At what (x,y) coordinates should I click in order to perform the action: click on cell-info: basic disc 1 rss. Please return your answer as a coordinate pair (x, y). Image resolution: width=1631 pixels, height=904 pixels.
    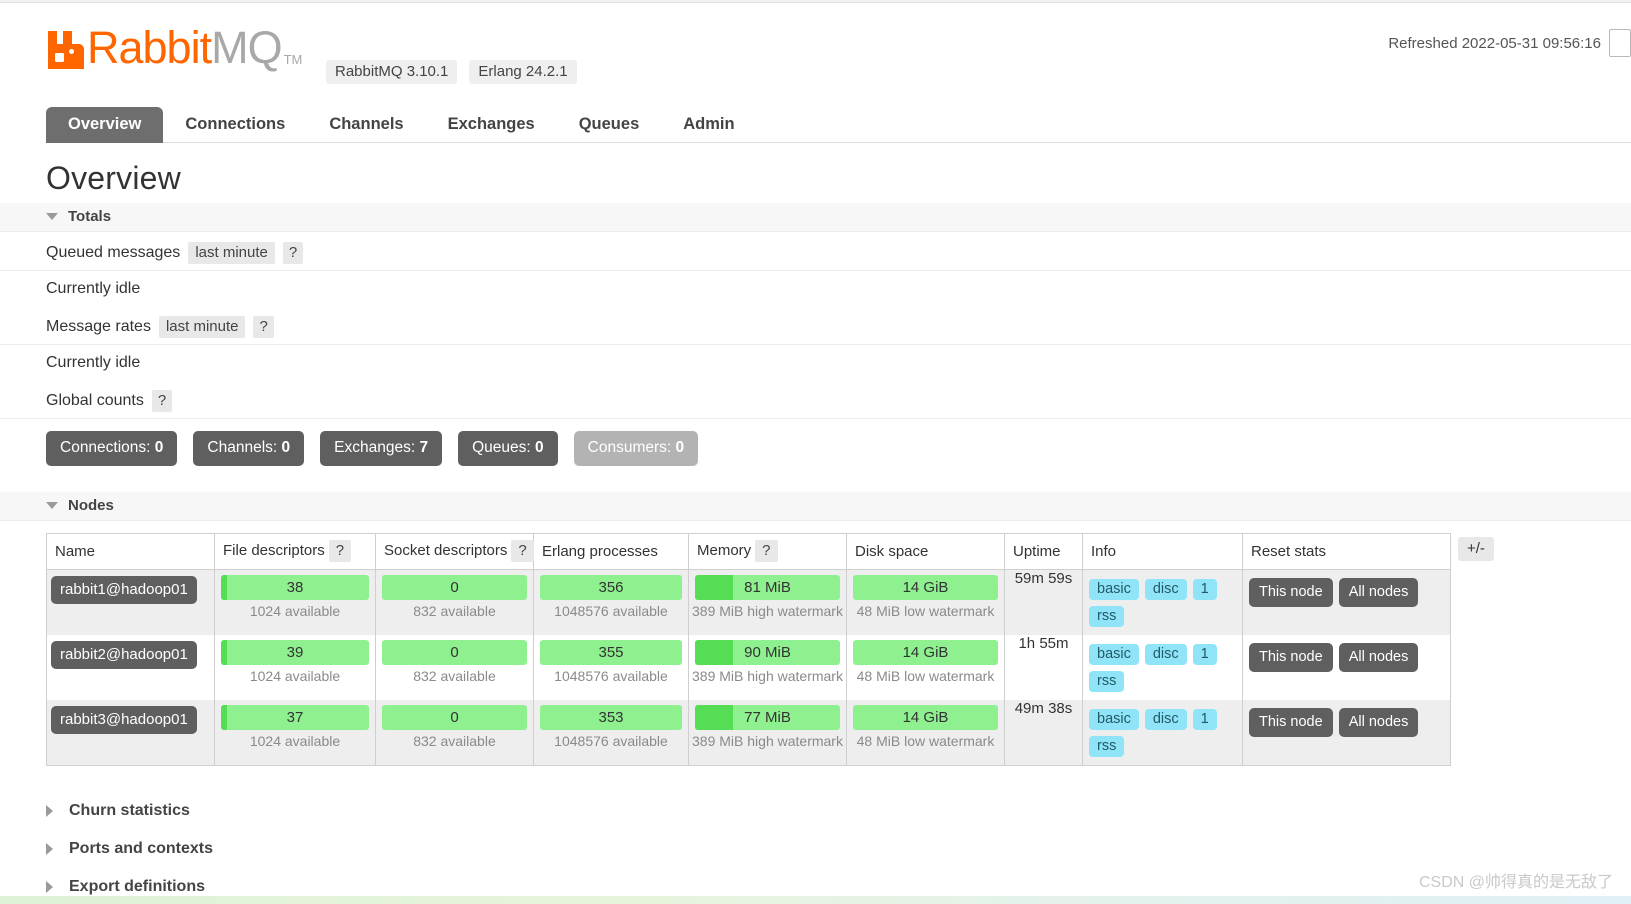
    Looking at the image, I should click on (1162, 733).